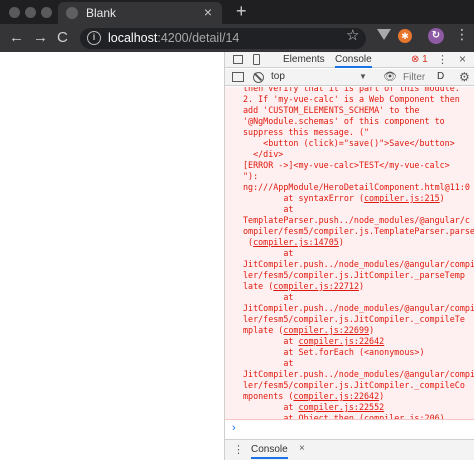 The width and height of the screenshot is (474, 460). What do you see at coordinates (234, 428) in the screenshot?
I see `prompt-chevron-icon: ›` at bounding box center [234, 428].